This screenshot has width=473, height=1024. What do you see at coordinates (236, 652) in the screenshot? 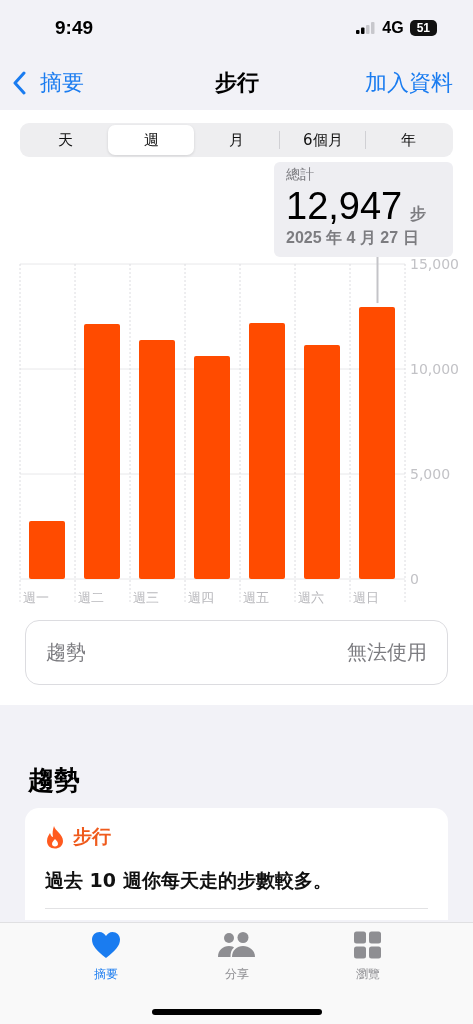
I see `trend-row: 趨勢 無法使用` at bounding box center [236, 652].